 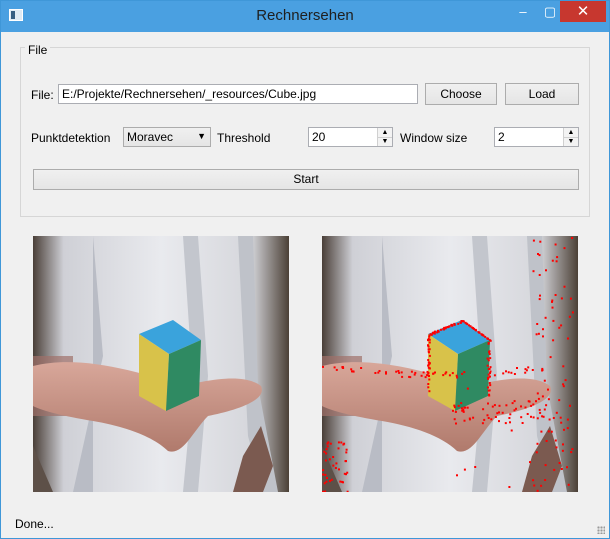 What do you see at coordinates (306, 179) in the screenshot?
I see `start-button: Start` at bounding box center [306, 179].